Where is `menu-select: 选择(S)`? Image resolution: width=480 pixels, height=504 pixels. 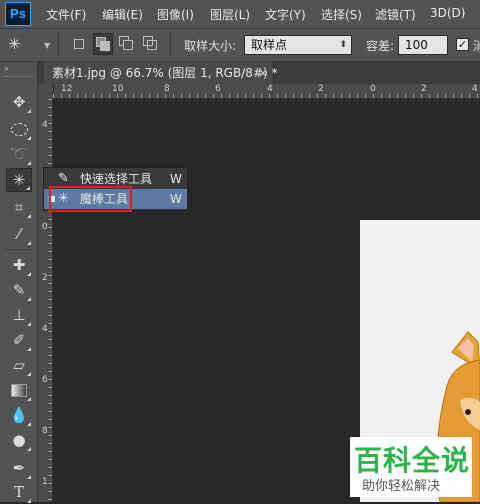
menu-select: 选择(S) is located at coordinates (341, 14).